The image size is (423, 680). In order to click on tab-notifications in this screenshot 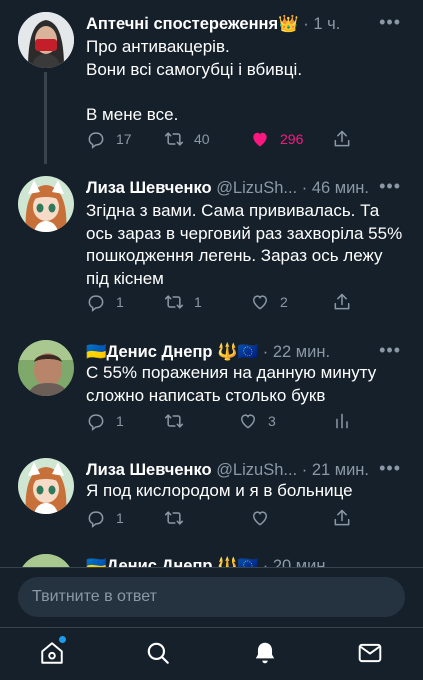, I will do `click(265, 653)`.